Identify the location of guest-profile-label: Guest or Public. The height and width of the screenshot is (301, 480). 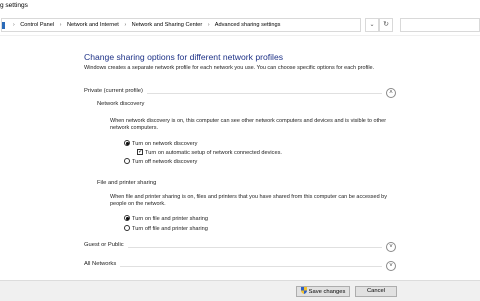
(104, 245).